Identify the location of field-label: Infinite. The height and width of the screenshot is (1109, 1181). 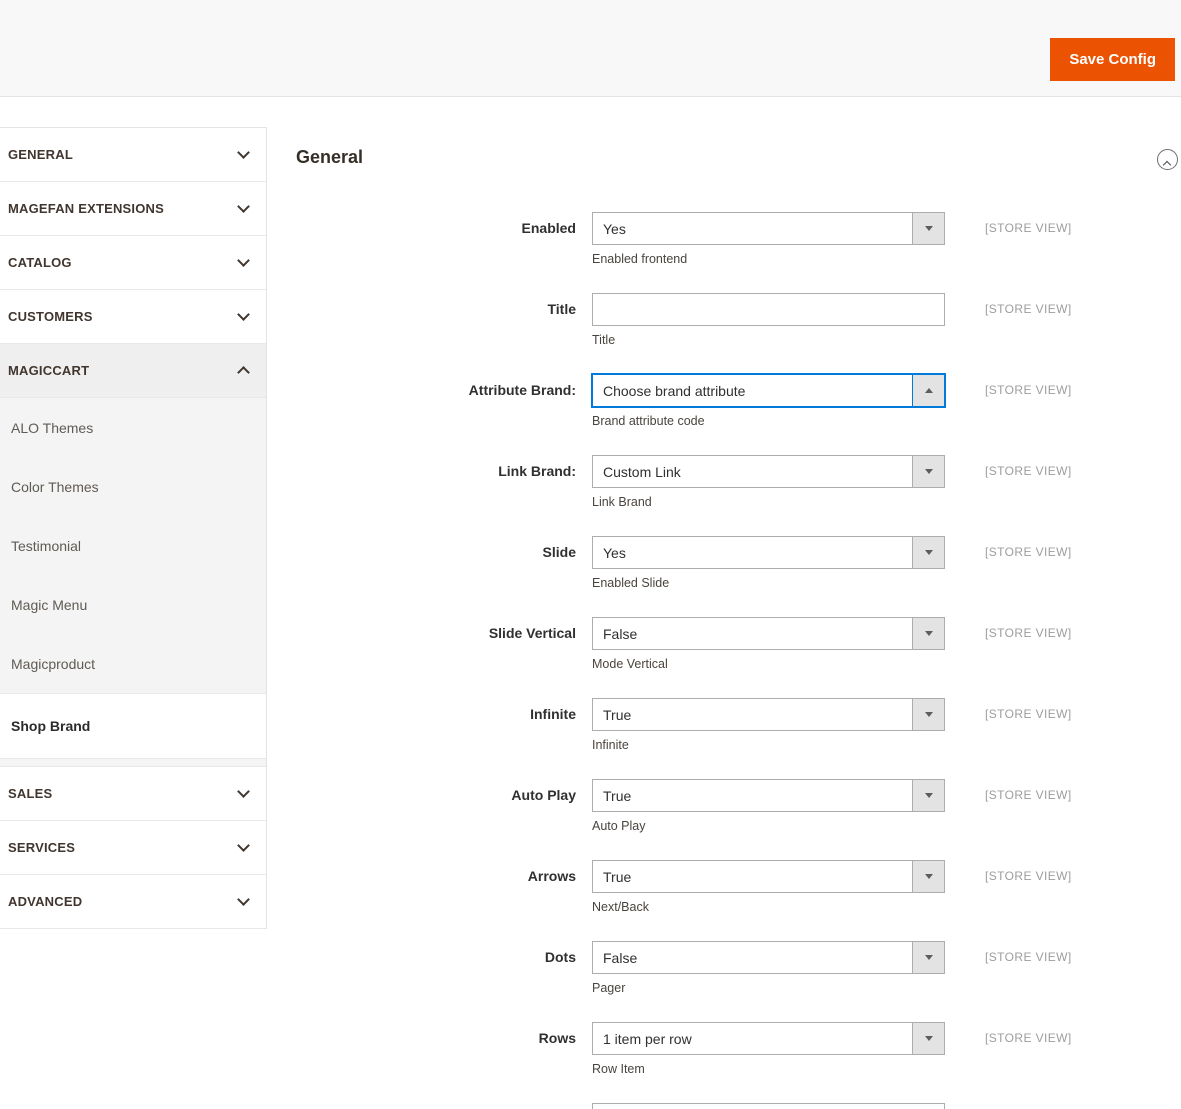
(553, 714).